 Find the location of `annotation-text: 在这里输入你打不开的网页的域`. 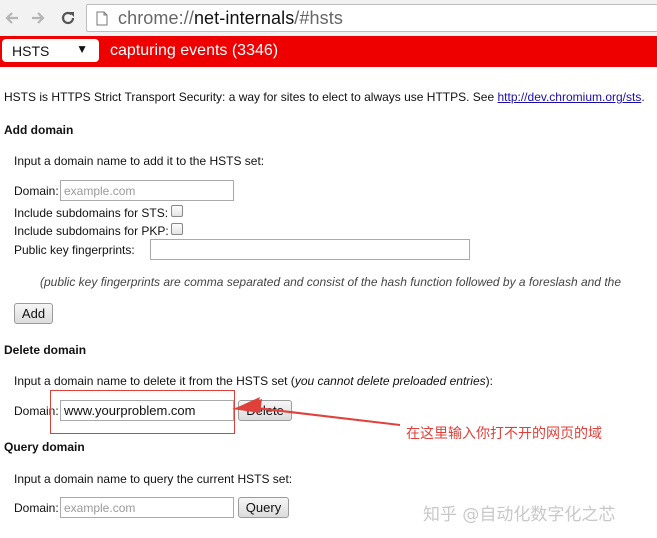

annotation-text: 在这里输入你打不开的网页的域 is located at coordinates (504, 434).